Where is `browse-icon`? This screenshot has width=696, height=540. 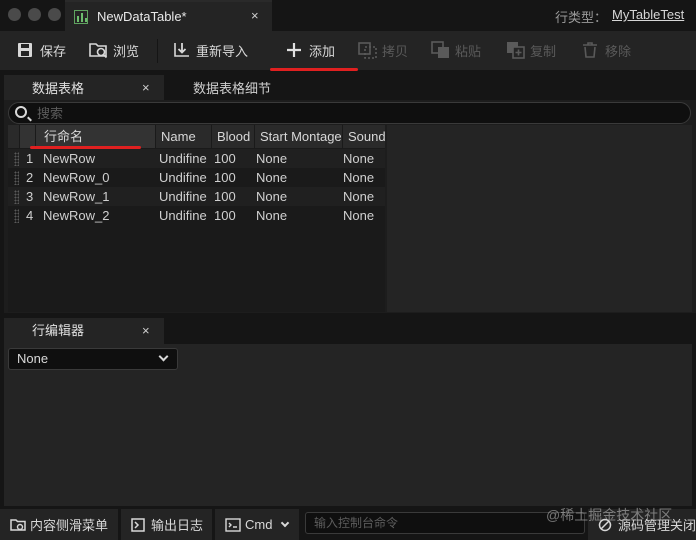
browse-icon is located at coordinates (98, 50).